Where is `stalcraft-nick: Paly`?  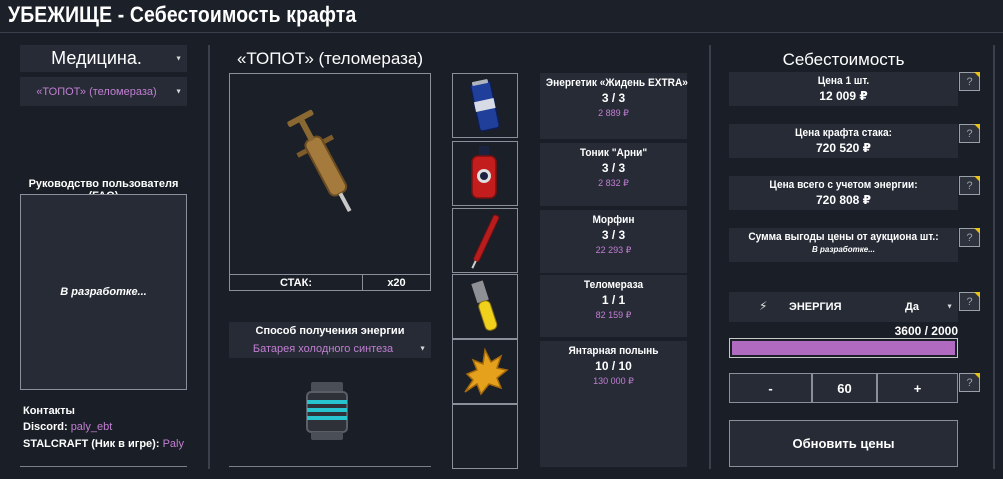 stalcraft-nick: Paly is located at coordinates (173, 444).